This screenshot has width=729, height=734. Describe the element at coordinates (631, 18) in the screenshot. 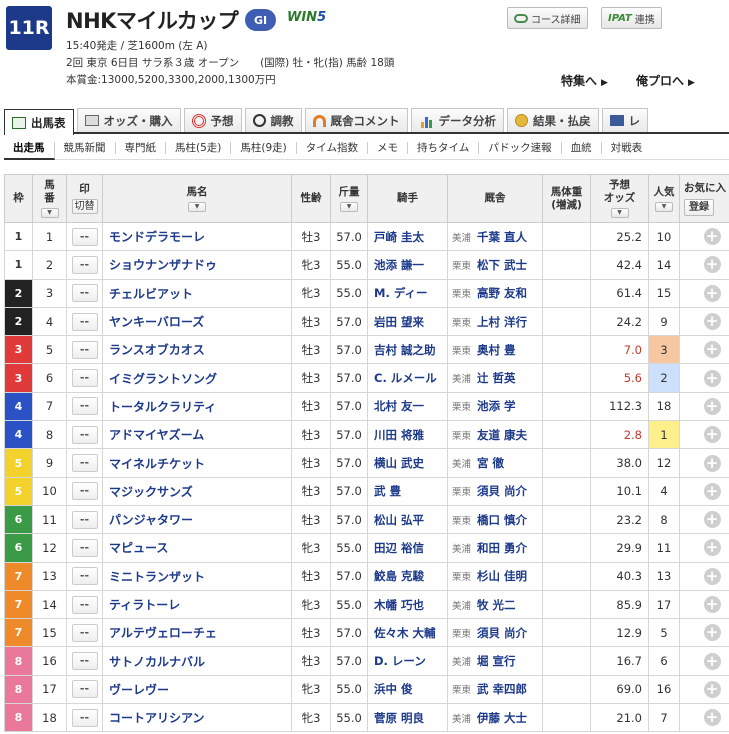

I see `ipat-link-button: IPAT 連携` at that location.